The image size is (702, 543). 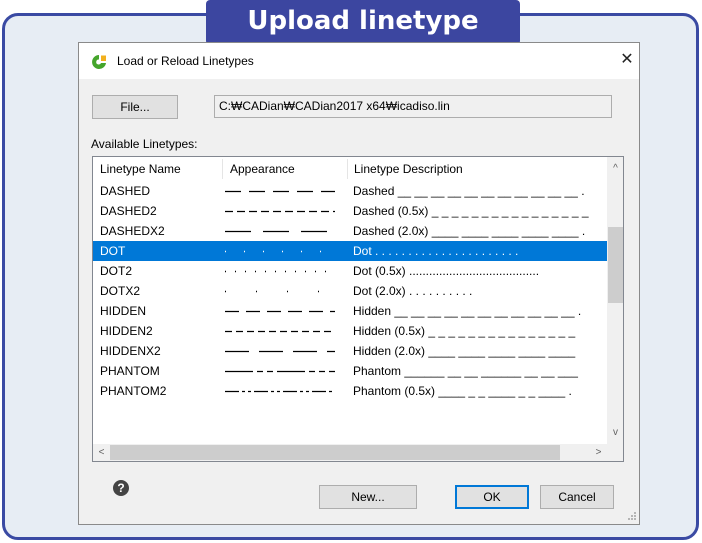 What do you see at coordinates (335, 452) in the screenshot?
I see `horizontal-scroll-thumb` at bounding box center [335, 452].